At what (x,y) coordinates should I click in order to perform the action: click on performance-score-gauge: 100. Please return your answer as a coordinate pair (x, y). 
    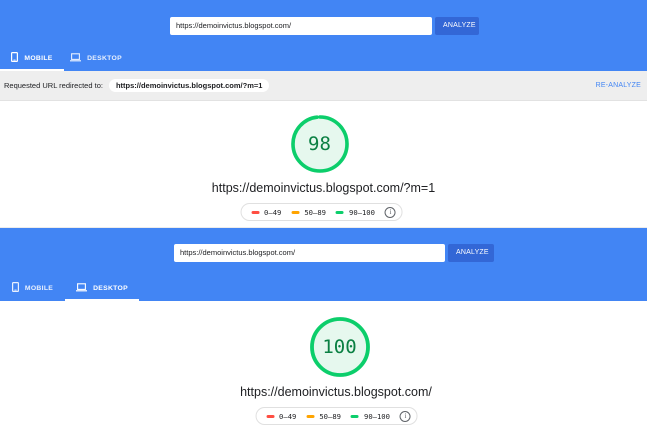
    Looking at the image, I should click on (340, 347).